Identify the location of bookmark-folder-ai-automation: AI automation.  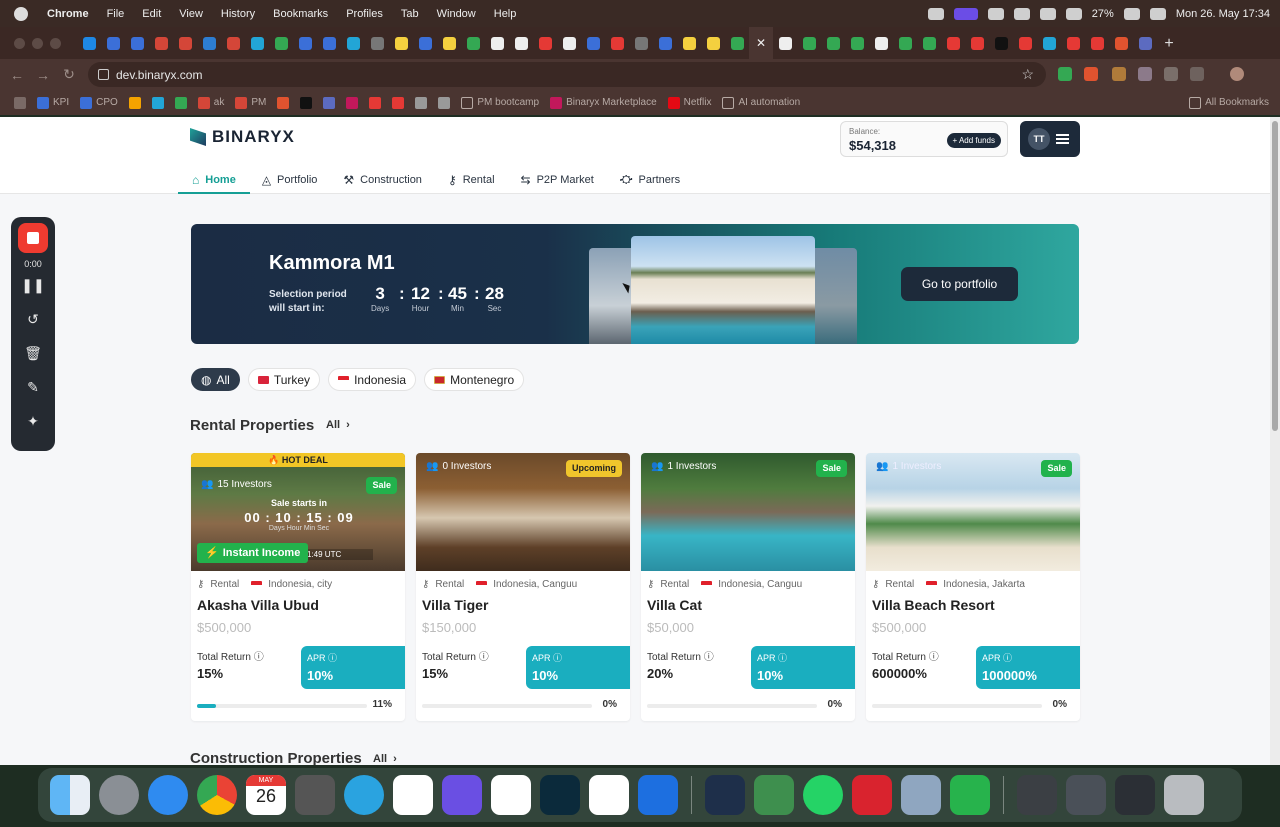
(761, 102).